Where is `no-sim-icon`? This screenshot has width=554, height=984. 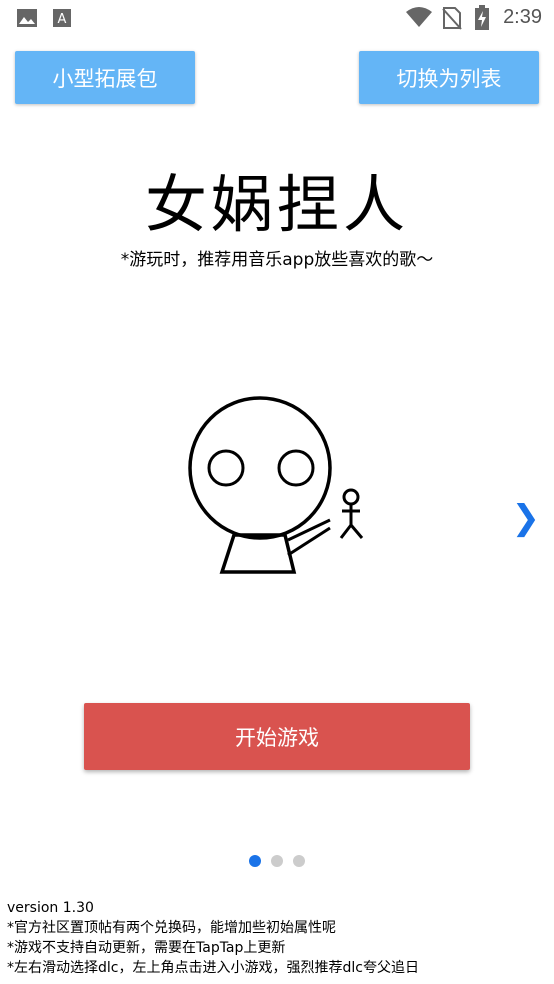
no-sim-icon is located at coordinates (452, 20).